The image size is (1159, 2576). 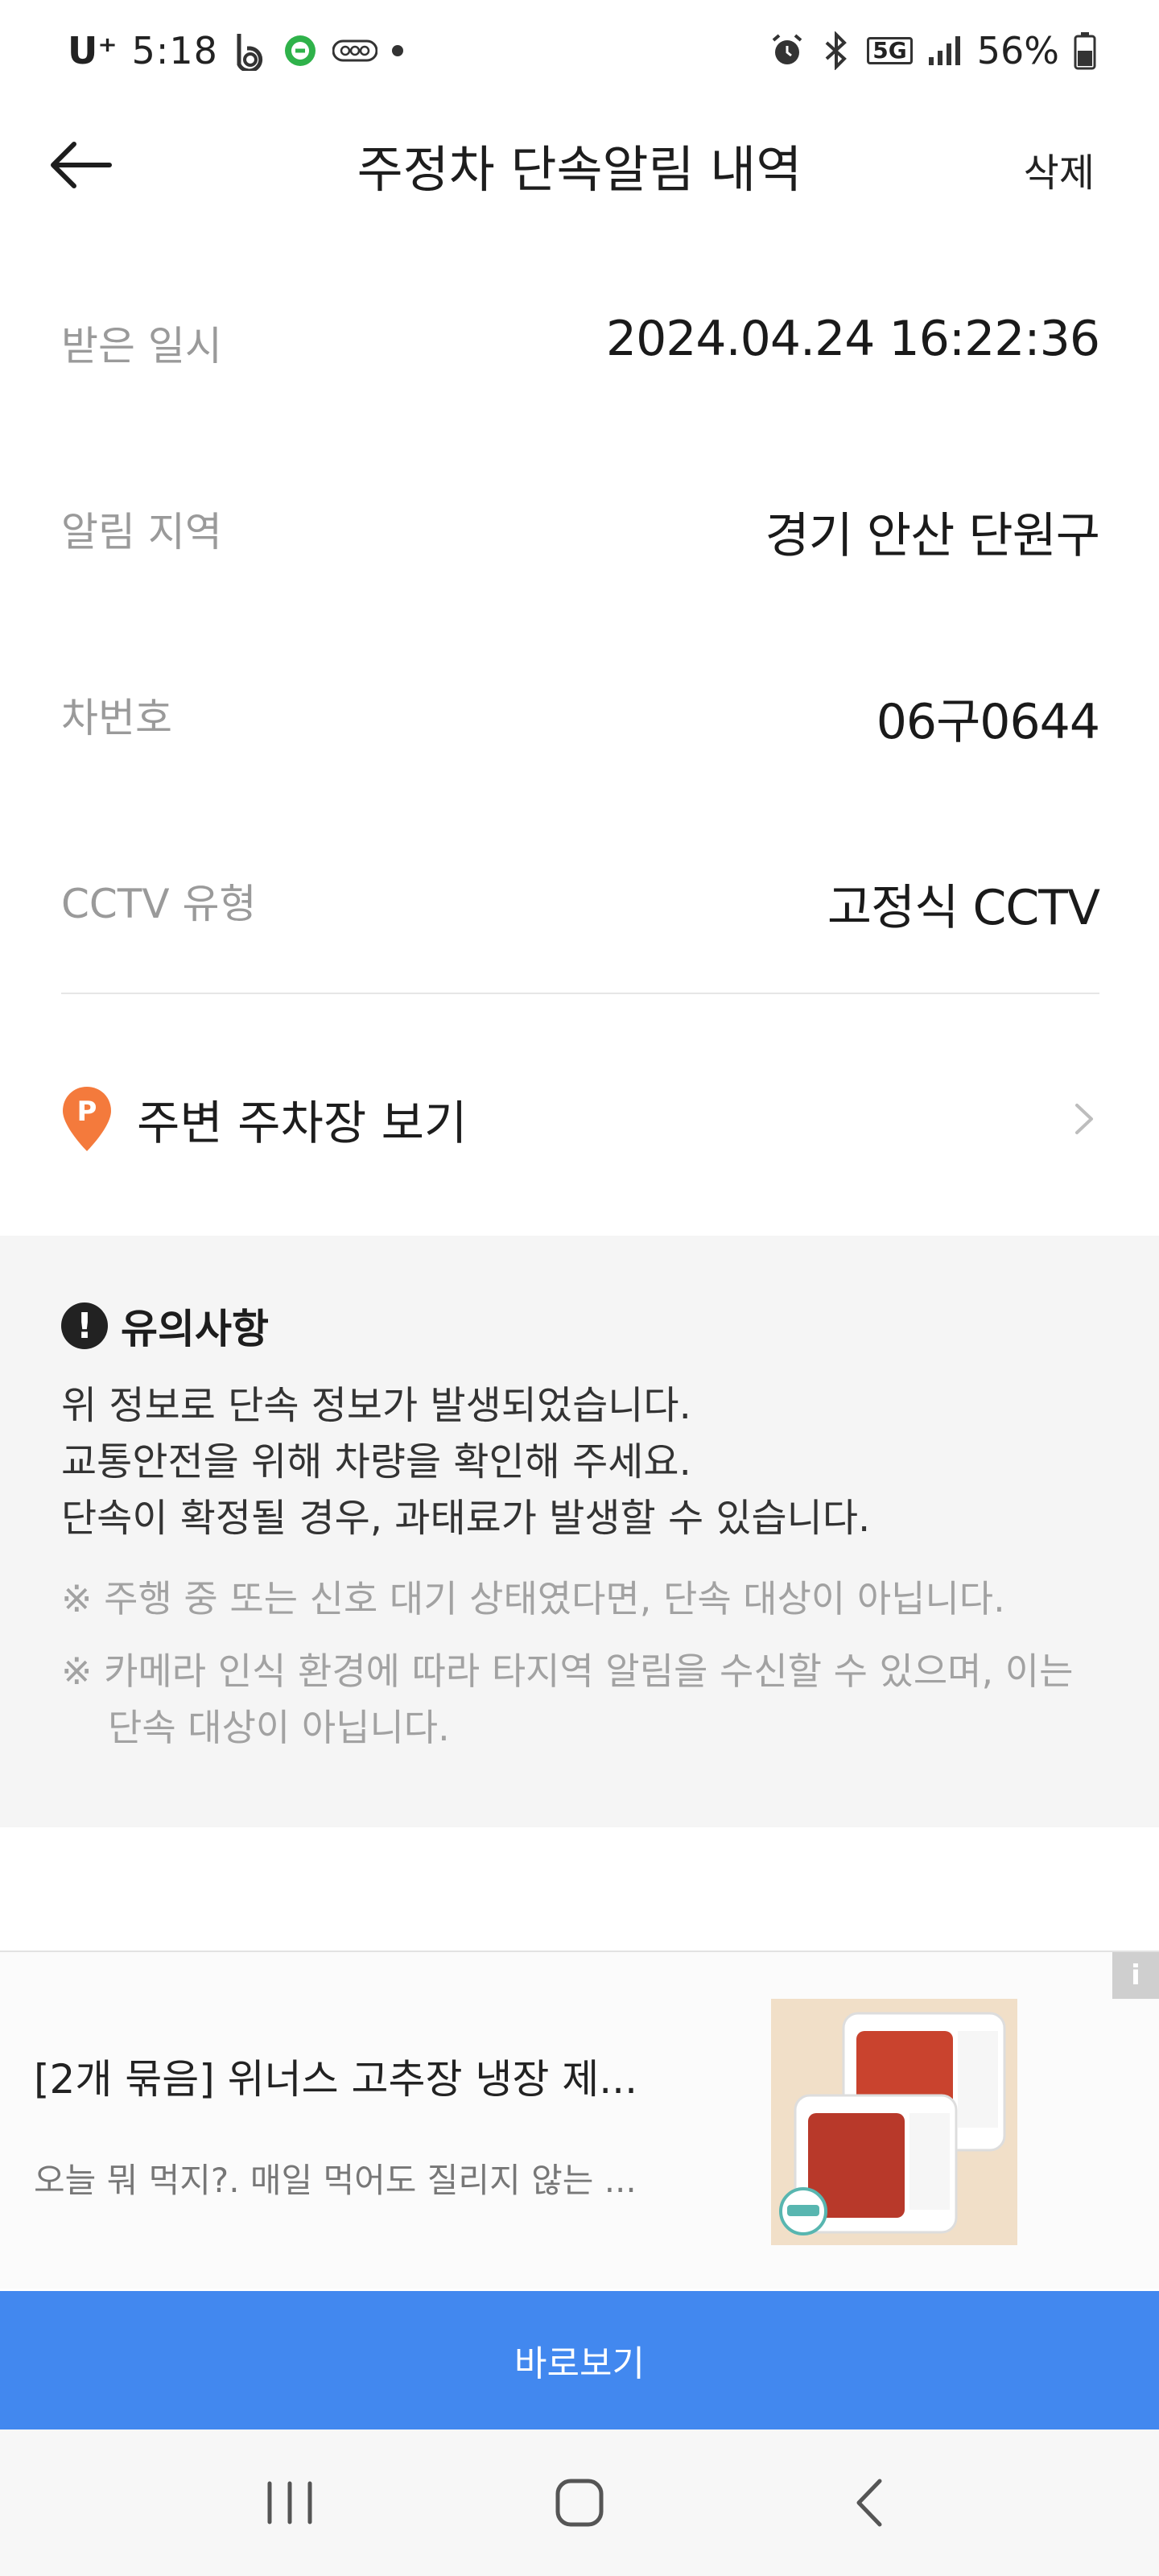 I want to click on notice-line: 위 정보로 단속 정보가 발생되었습니다., so click(x=376, y=1405).